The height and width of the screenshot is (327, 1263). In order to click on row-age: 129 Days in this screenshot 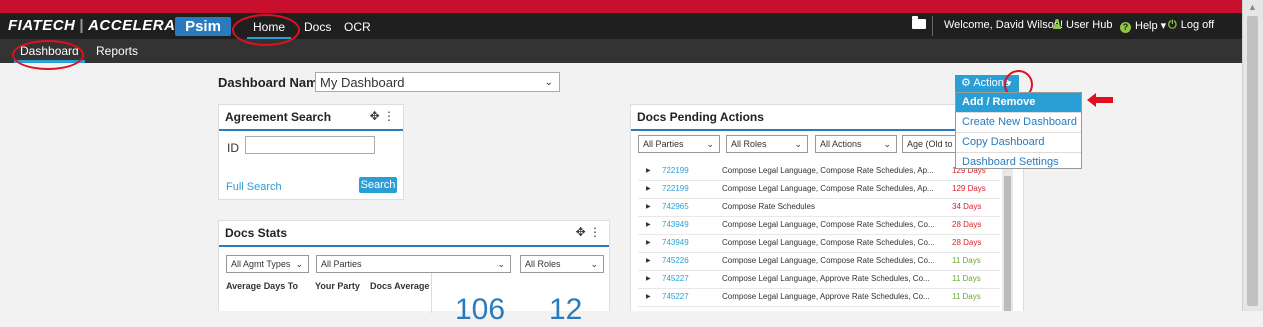, I will do `click(969, 188)`.